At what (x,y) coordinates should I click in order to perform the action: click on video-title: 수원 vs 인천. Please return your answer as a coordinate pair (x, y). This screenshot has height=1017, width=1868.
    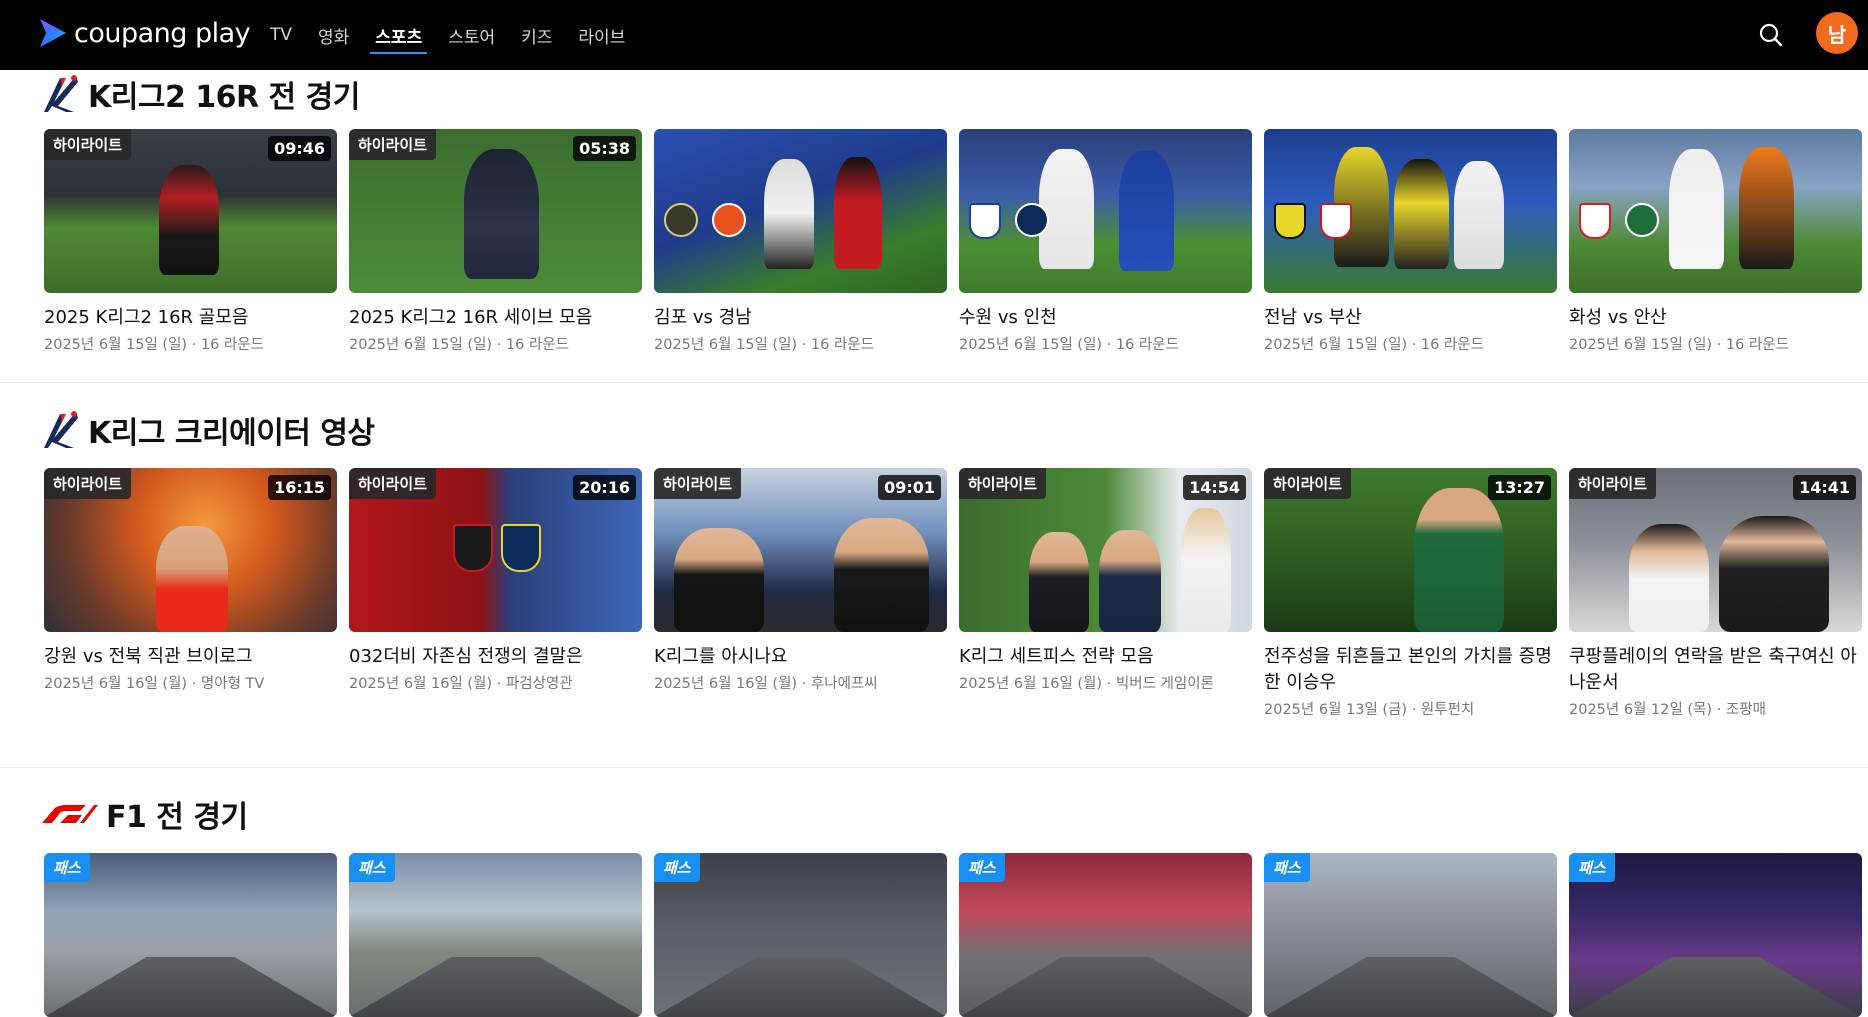
    Looking at the image, I should click on (1105, 318).